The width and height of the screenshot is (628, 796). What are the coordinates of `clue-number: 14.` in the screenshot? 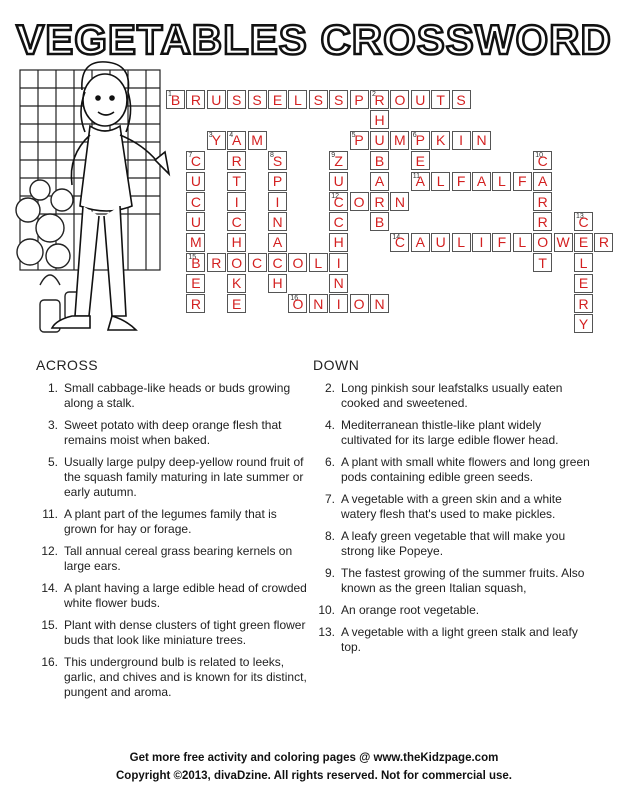 It's located at (49, 588).